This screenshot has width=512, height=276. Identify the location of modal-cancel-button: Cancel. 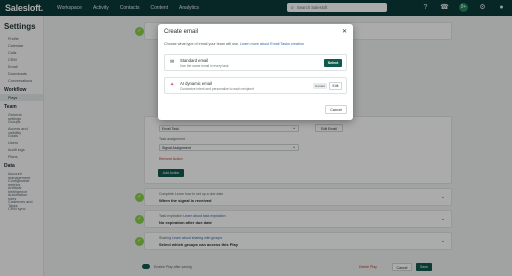
(336, 109).